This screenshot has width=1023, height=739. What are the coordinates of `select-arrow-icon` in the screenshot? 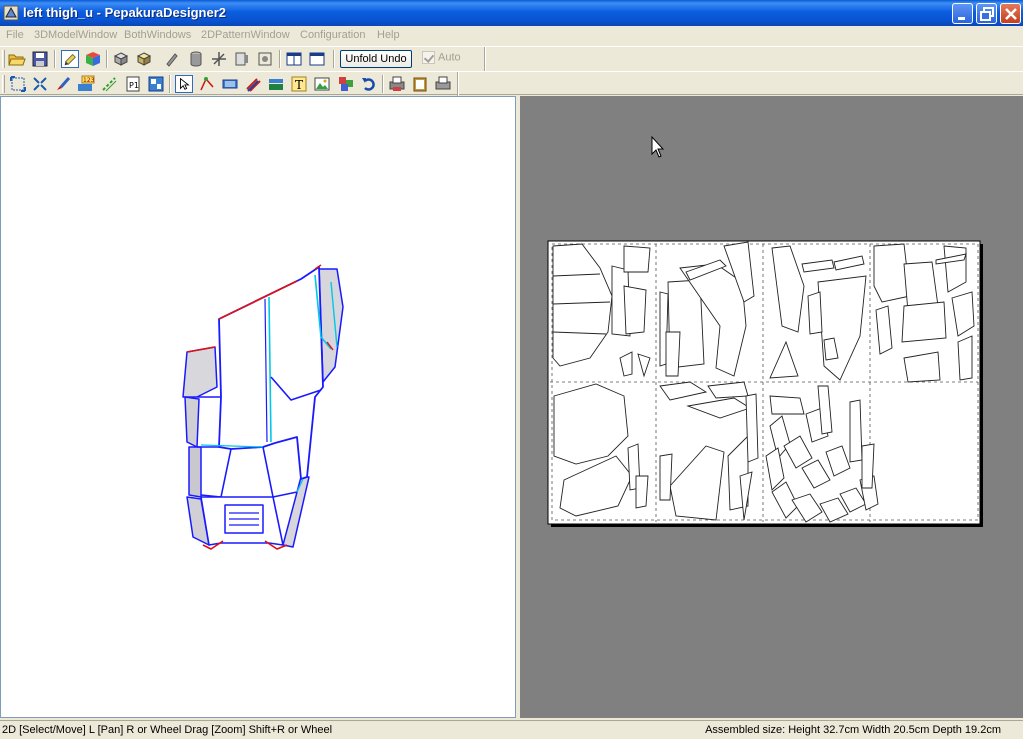 It's located at (184, 84).